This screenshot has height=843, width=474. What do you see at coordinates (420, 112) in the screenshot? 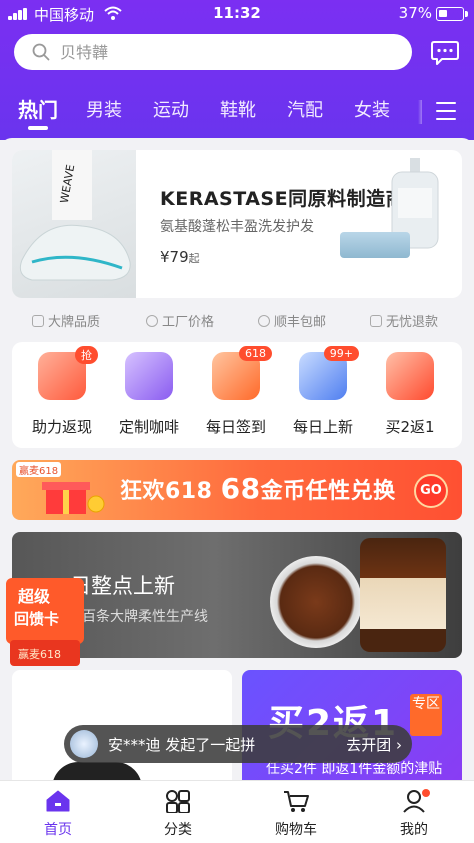
I see `tab-fade-divider` at bounding box center [420, 112].